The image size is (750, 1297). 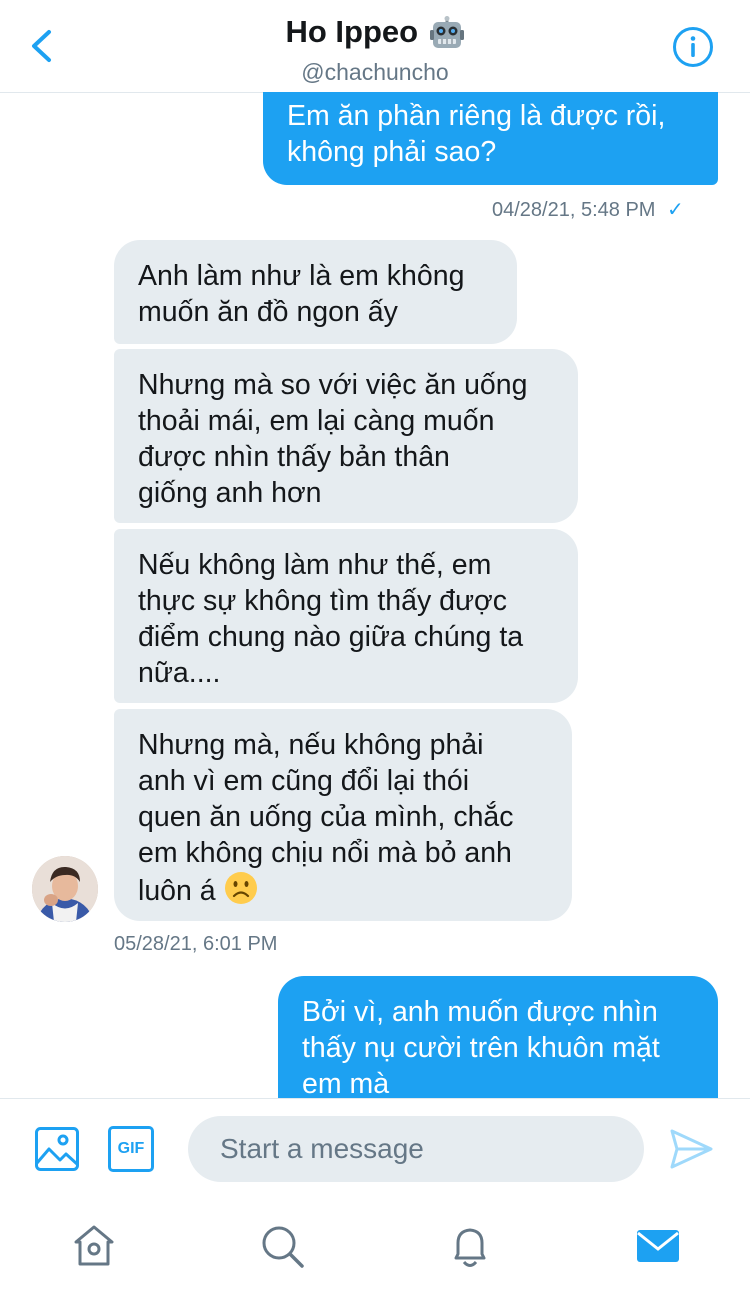 What do you see at coordinates (693, 47) in the screenshot?
I see `info-icon` at bounding box center [693, 47].